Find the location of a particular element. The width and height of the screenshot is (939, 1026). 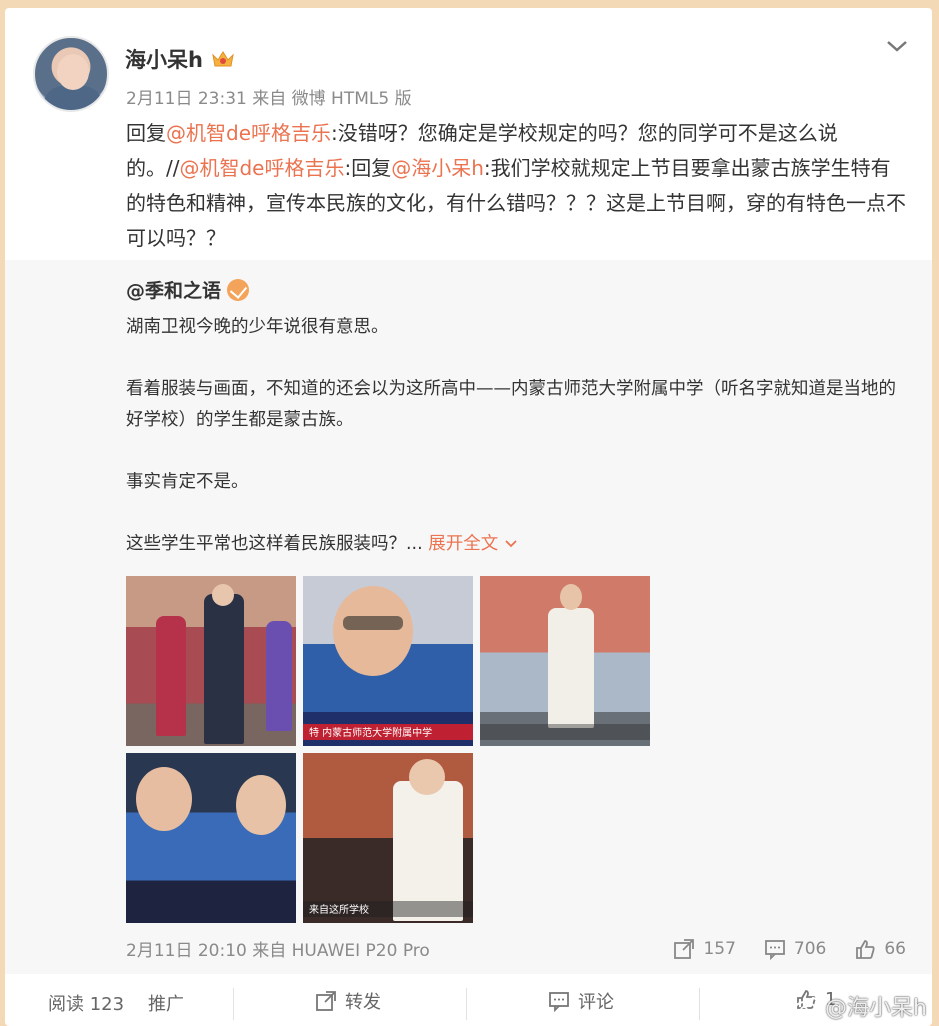

photo-thumbnail: 特 内蒙古师范大学附属中学 is located at coordinates (388, 661).